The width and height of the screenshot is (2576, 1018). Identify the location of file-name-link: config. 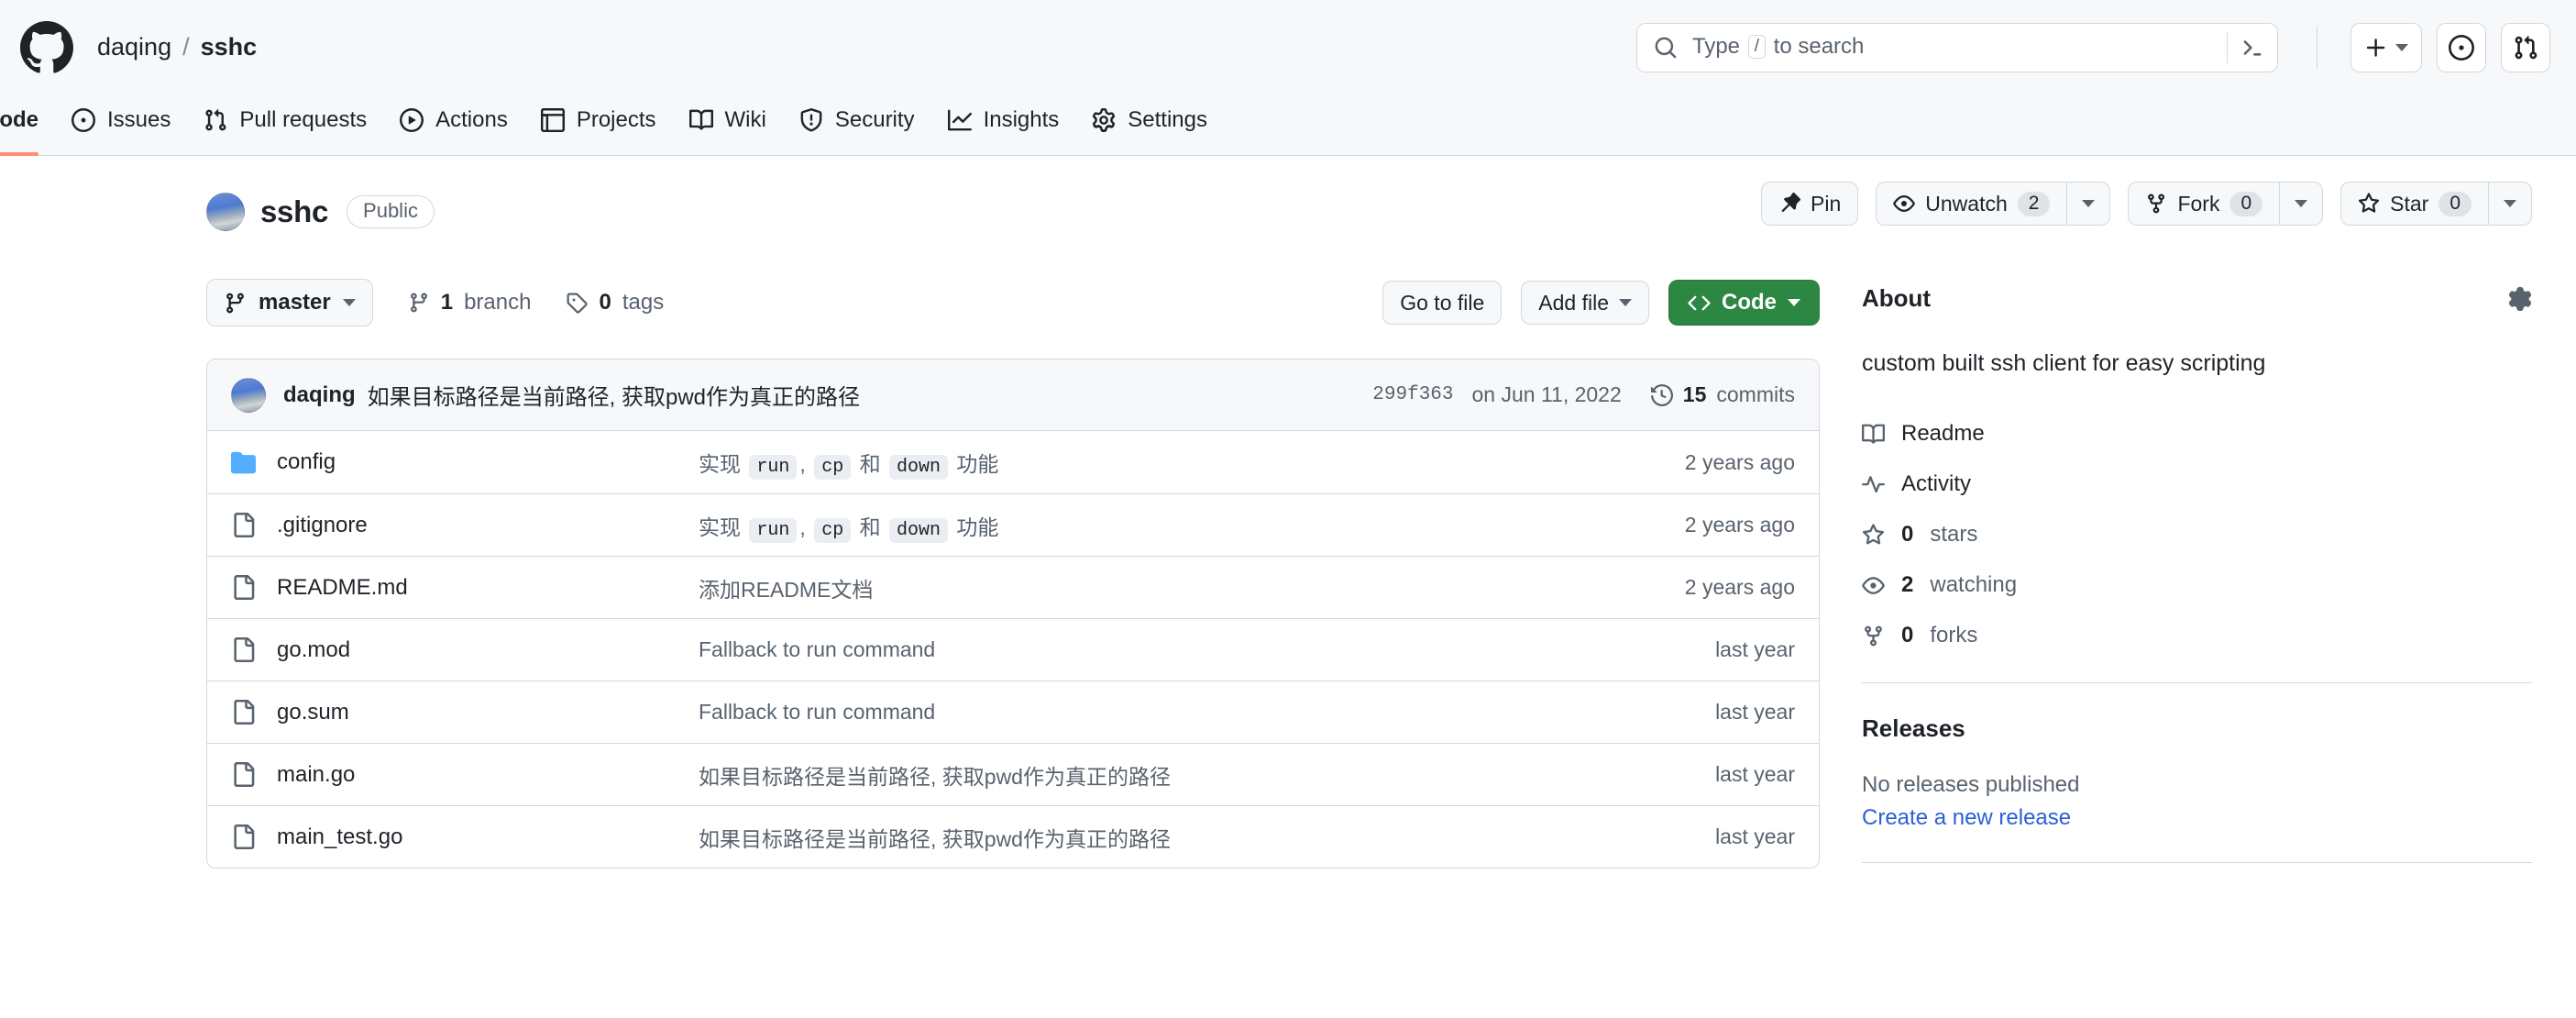
(306, 462).